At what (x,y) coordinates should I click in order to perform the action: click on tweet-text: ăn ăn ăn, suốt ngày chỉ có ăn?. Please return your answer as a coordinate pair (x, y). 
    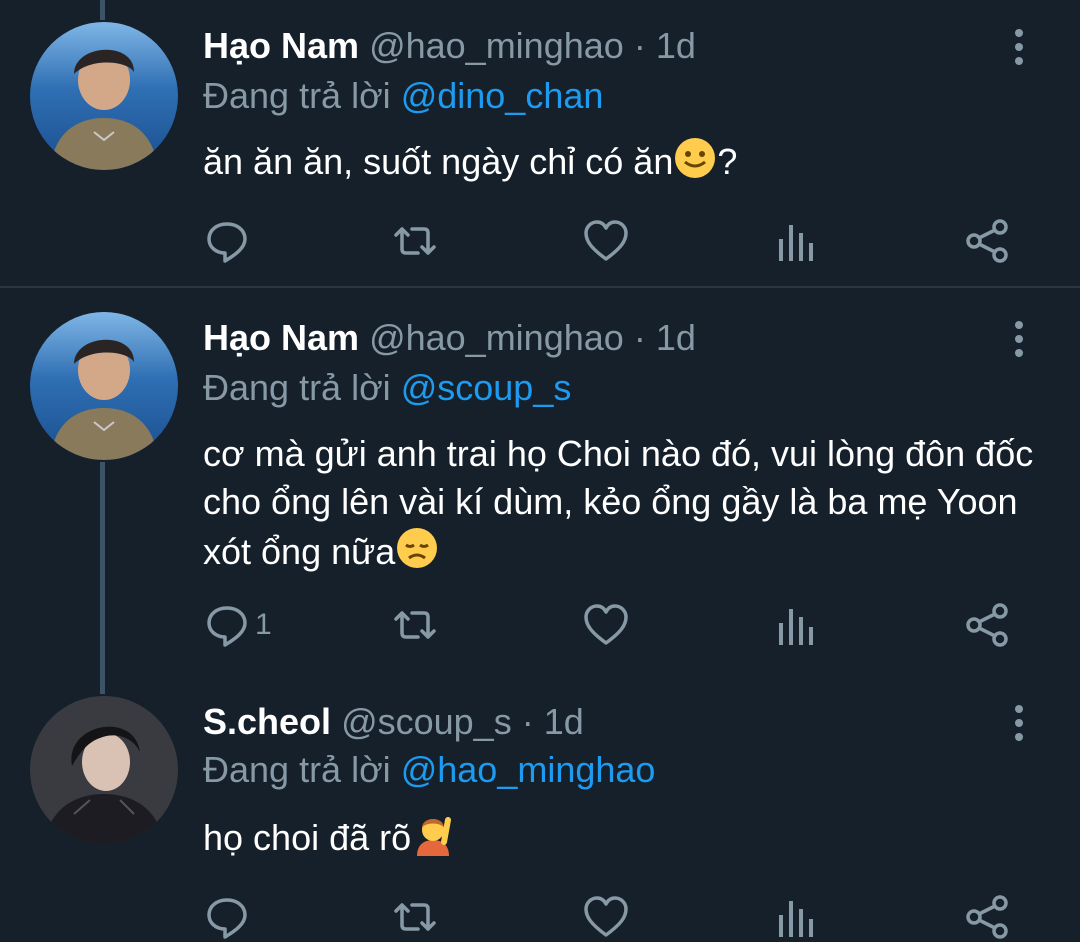
    Looking at the image, I should click on (628, 164).